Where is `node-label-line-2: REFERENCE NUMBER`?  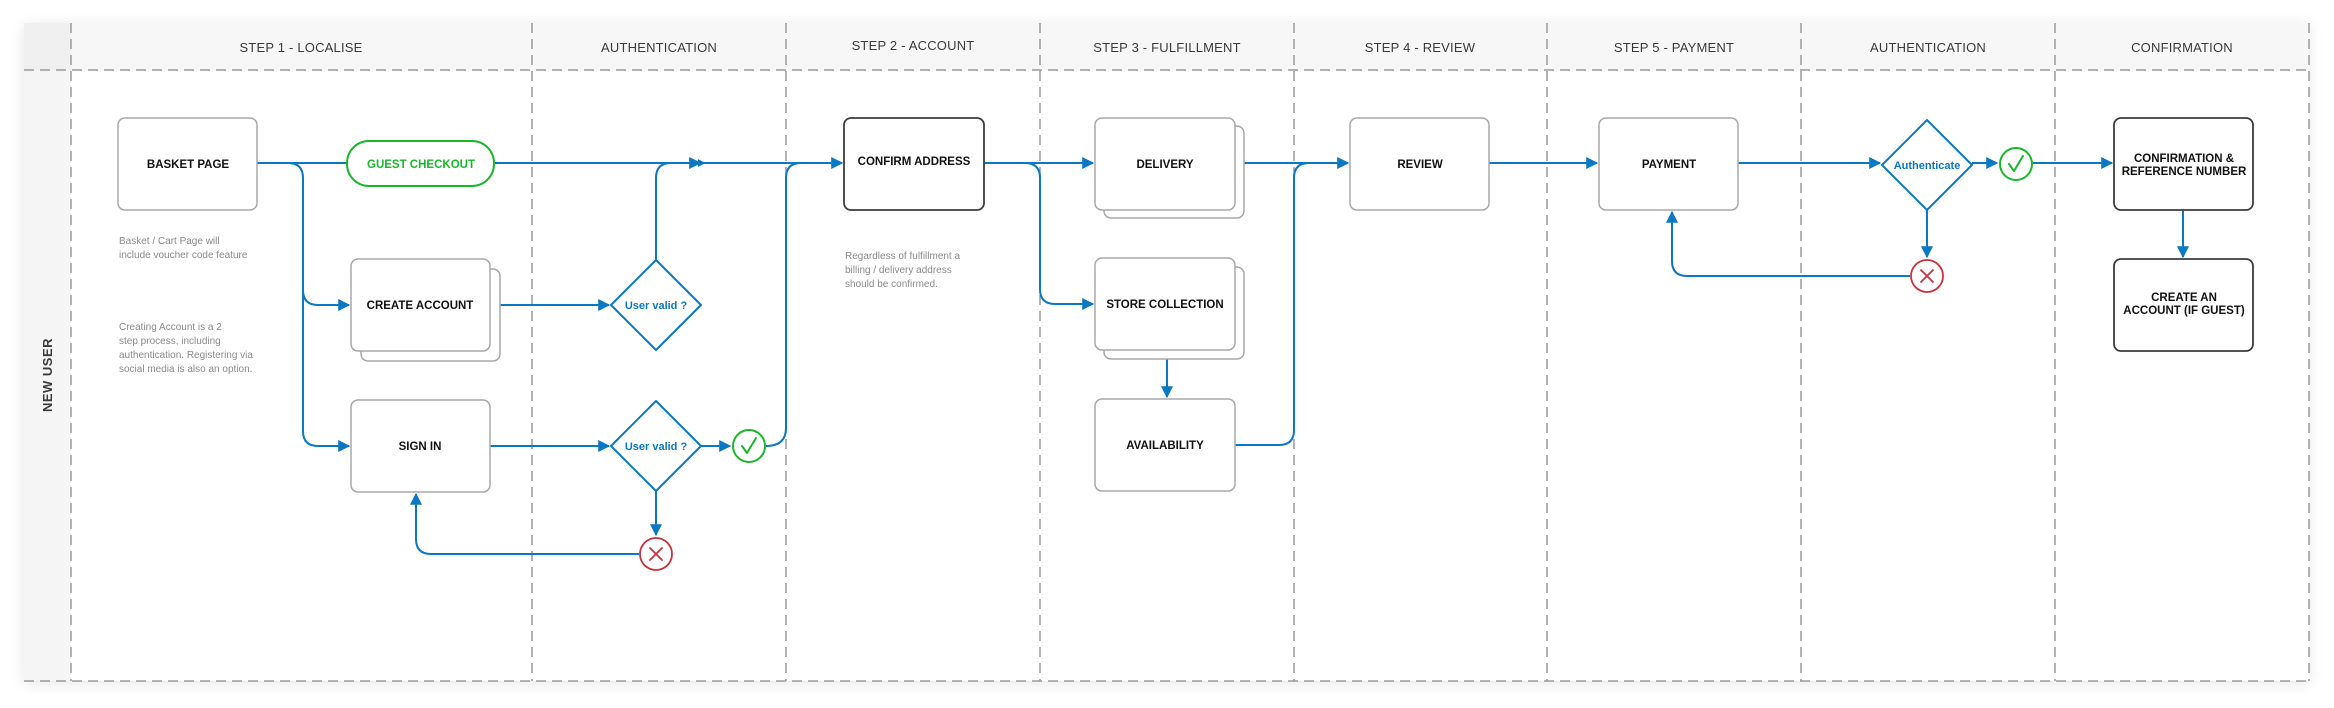 node-label-line-2: REFERENCE NUMBER is located at coordinates (2184, 172).